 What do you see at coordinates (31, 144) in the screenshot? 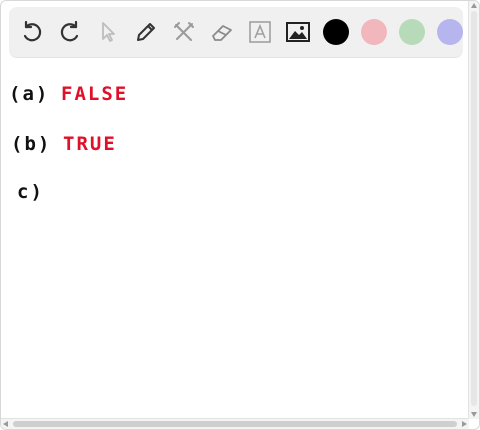
I see `part-b-label: (b)` at bounding box center [31, 144].